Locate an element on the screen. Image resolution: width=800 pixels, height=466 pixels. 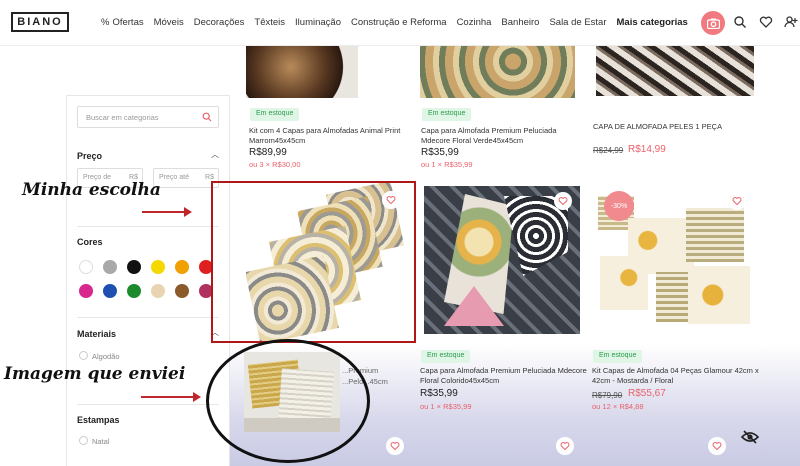
discount-badge: -30% is located at coordinates (619, 206).